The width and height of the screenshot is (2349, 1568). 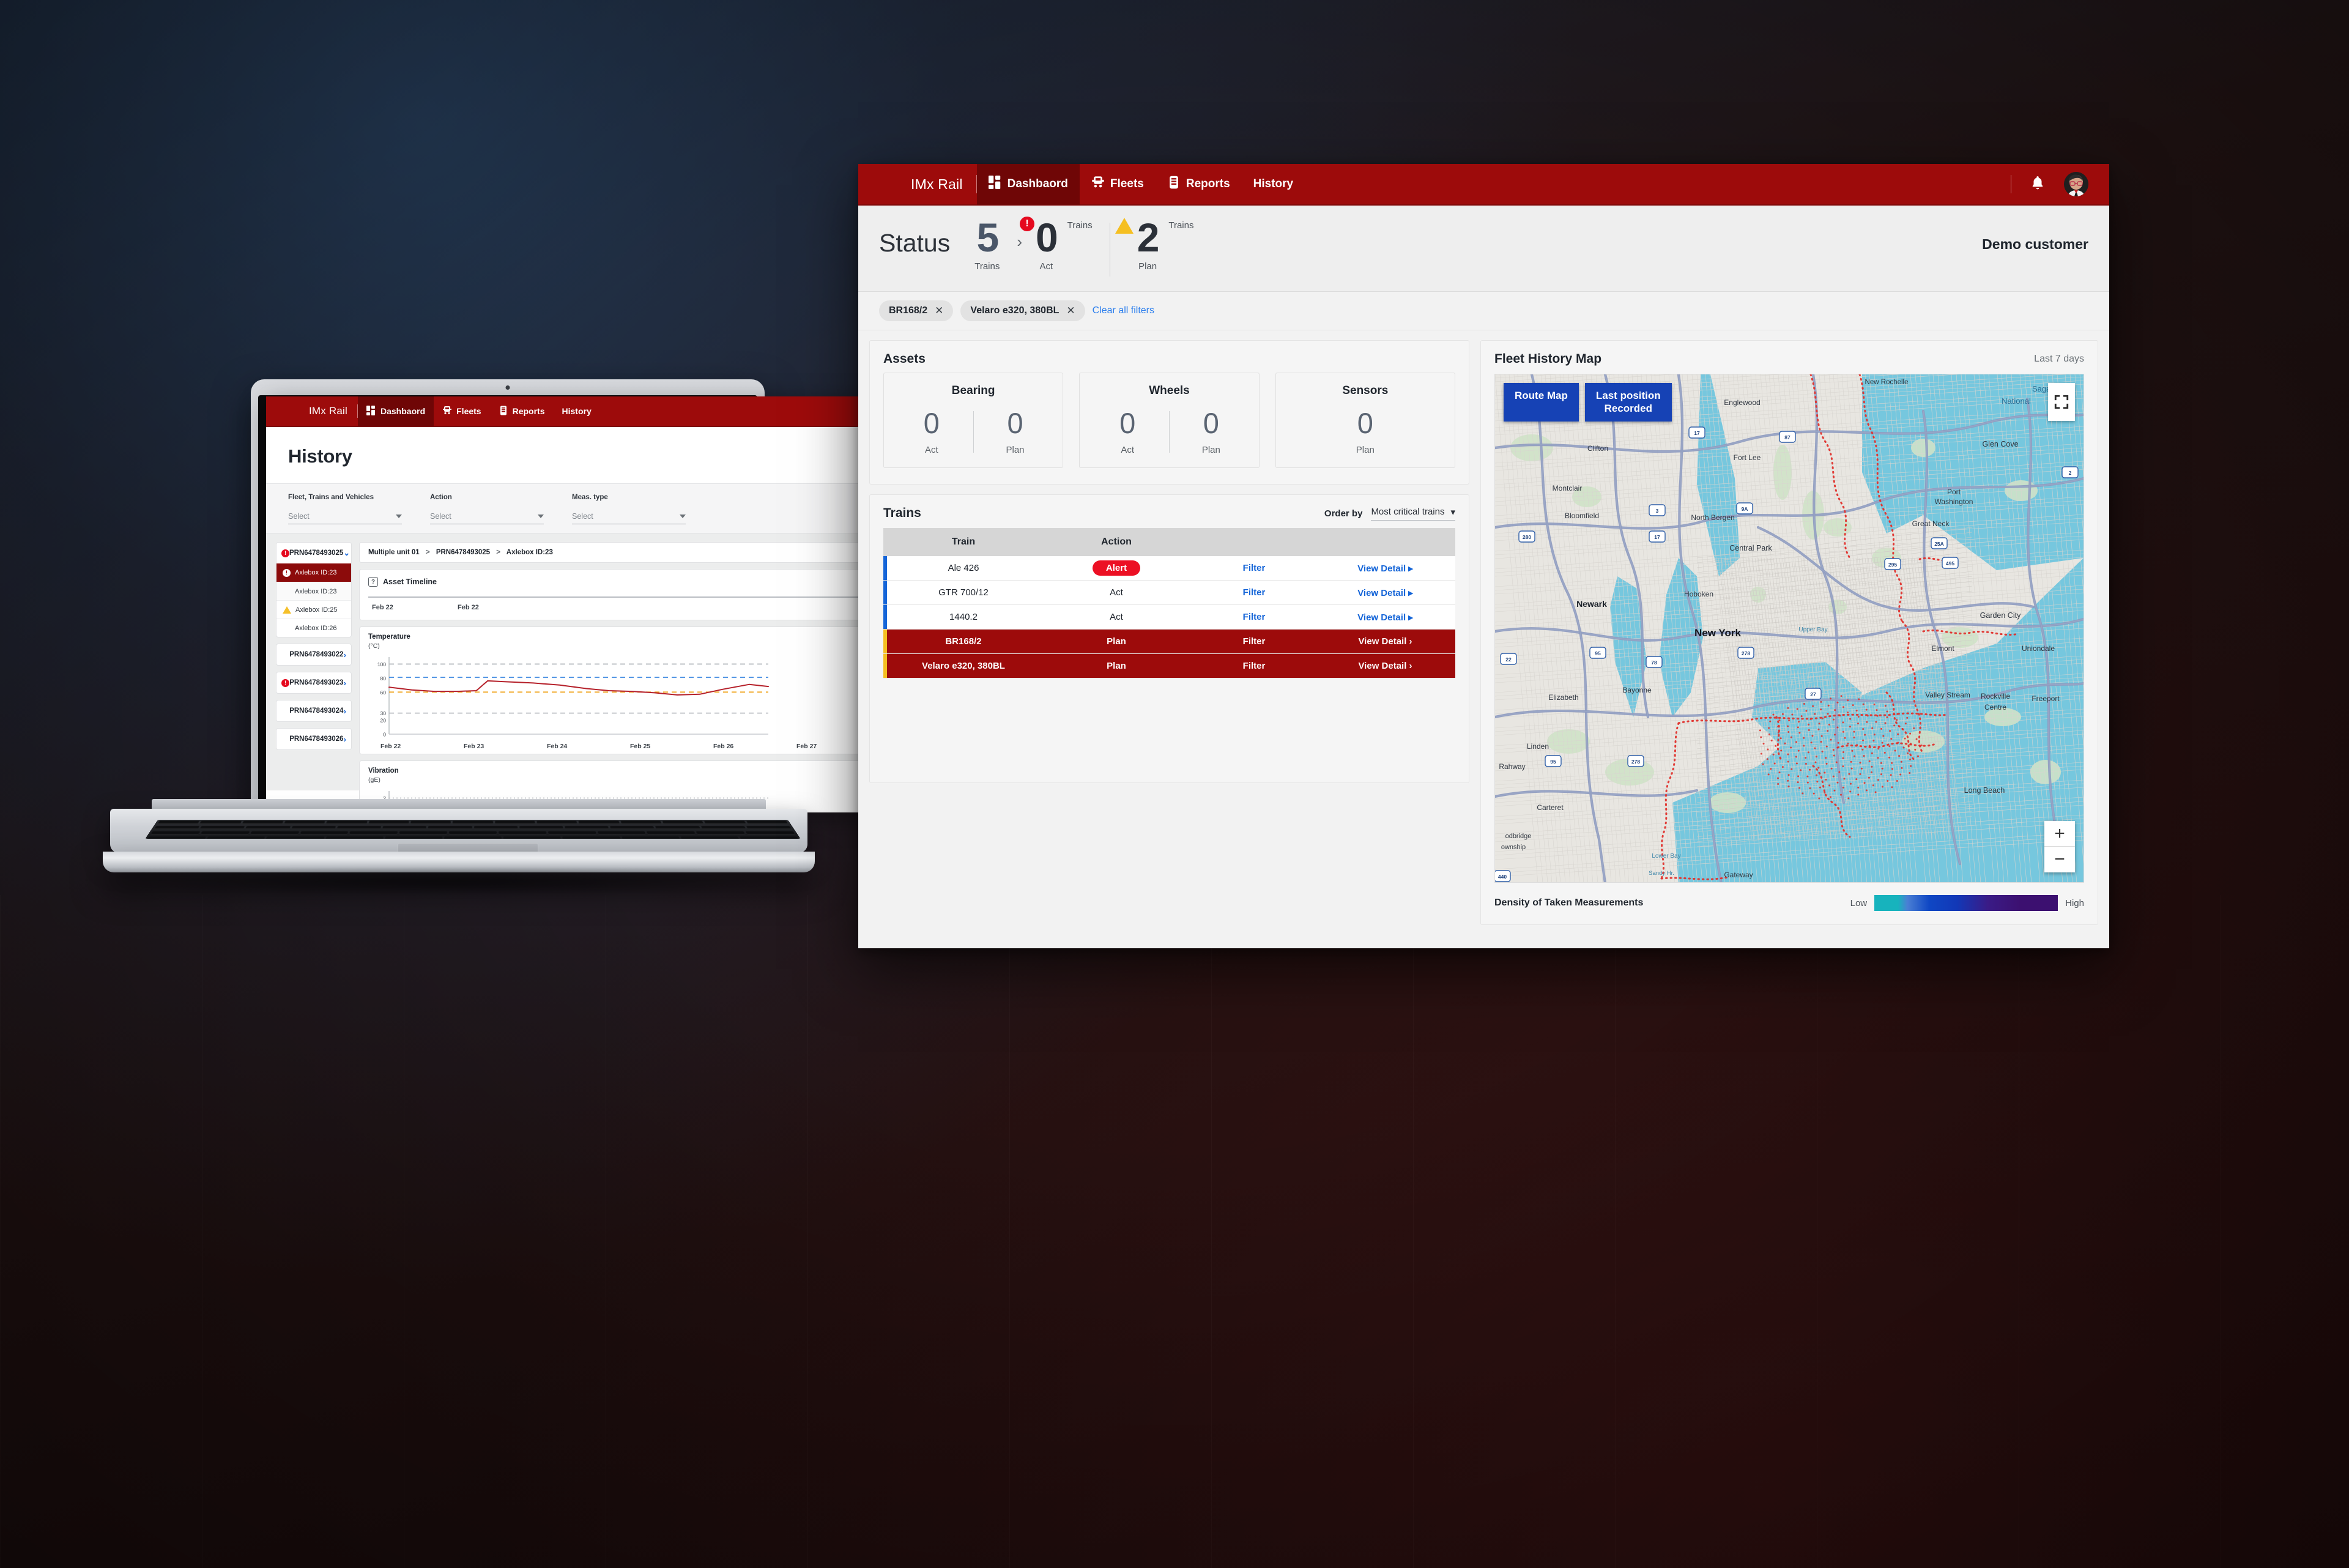 What do you see at coordinates (473, 822) in the screenshot?
I see `keyboard-row` at bounding box center [473, 822].